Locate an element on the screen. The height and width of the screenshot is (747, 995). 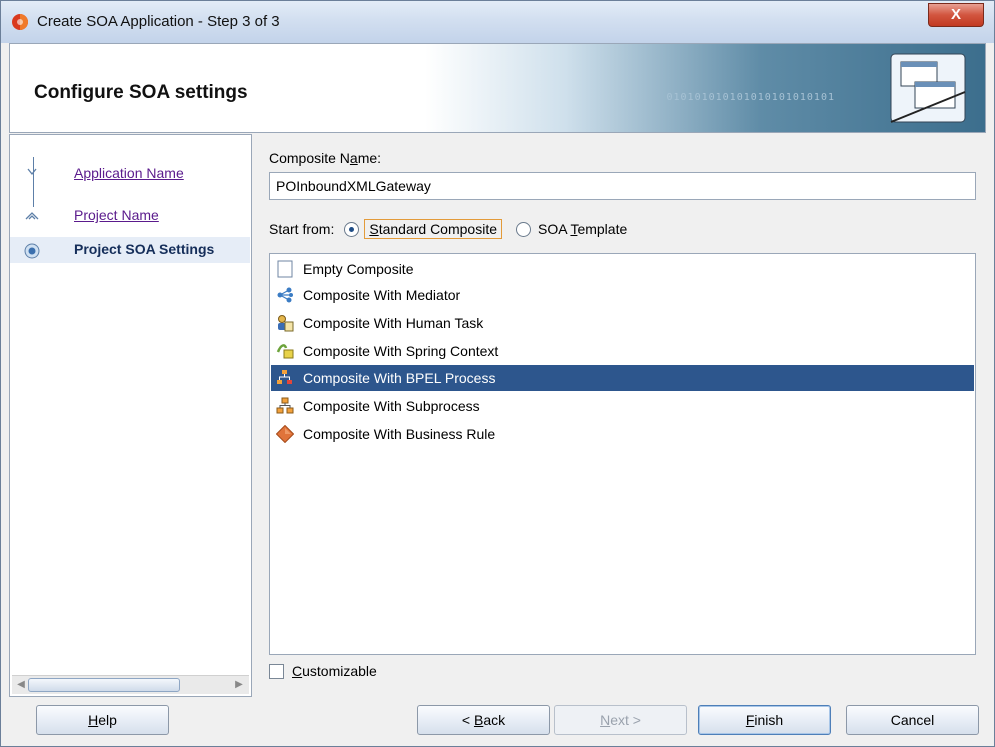
next-button: Next > is located at coordinates (620, 720).